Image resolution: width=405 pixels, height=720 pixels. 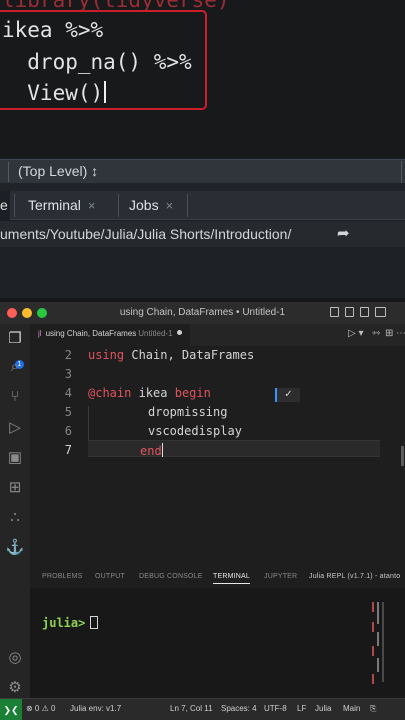 I want to click on keyword: end, so click(x=151, y=451).